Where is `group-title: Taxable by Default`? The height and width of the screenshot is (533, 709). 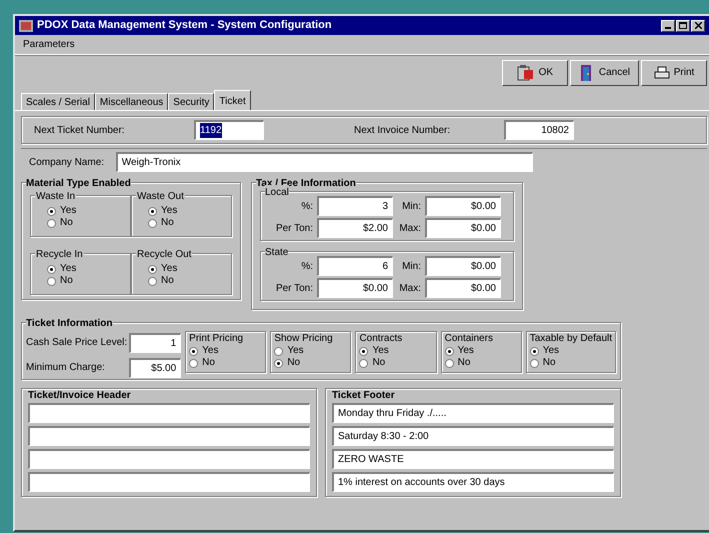 group-title: Taxable by Default is located at coordinates (571, 338).